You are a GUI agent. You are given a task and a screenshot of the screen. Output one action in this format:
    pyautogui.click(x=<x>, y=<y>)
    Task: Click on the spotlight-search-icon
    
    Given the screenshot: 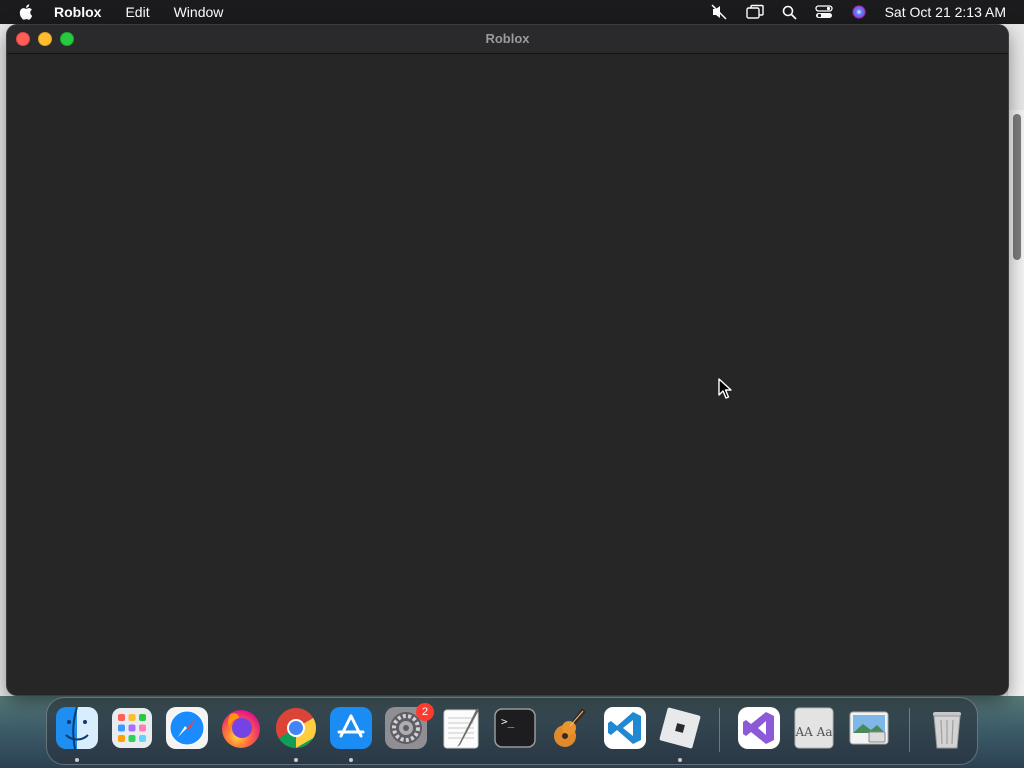 What is the action you would take?
    pyautogui.click(x=789, y=12)
    